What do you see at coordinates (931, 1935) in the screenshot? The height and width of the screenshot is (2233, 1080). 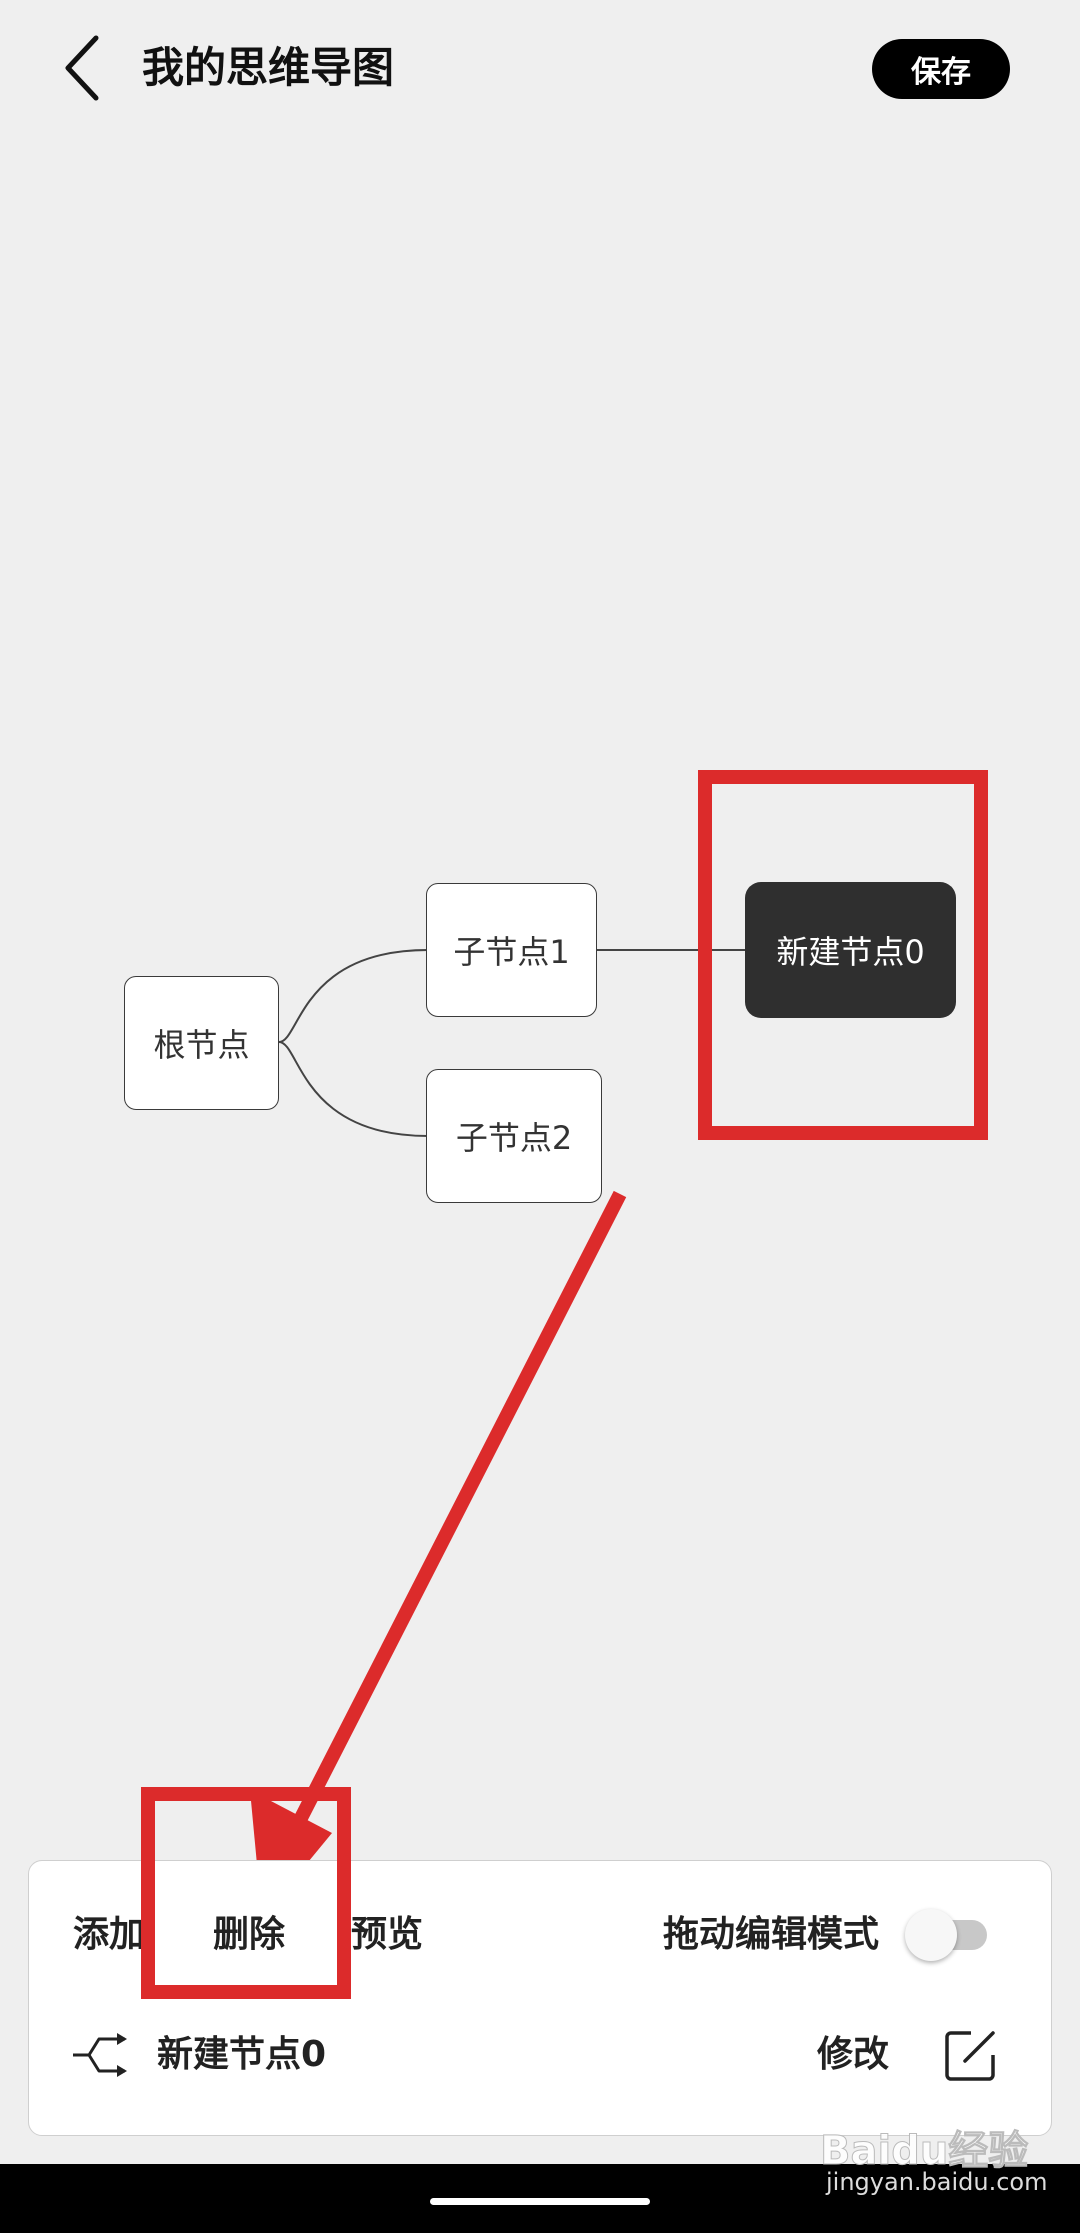 I see `toggle-knob` at bounding box center [931, 1935].